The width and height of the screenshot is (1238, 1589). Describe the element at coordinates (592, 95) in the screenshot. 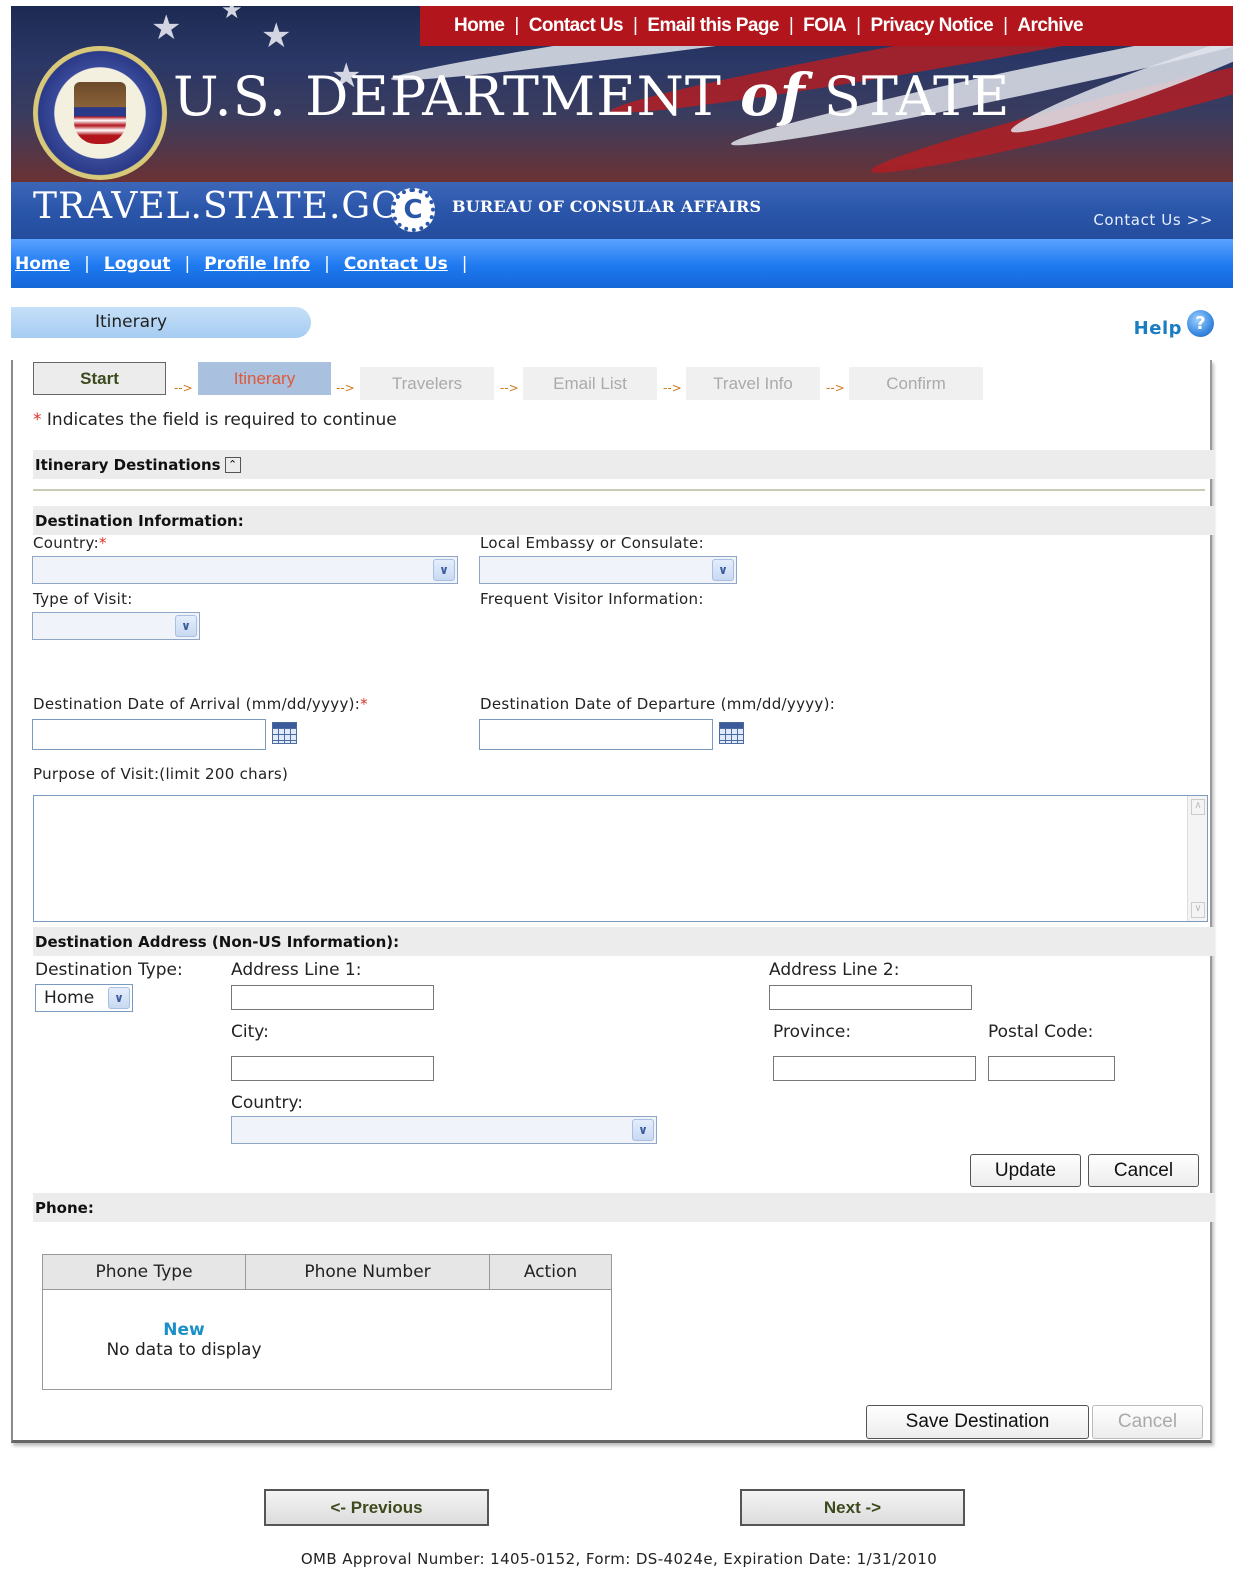

I see `department-title: U.S. DEPARTMENT of STATE` at that location.